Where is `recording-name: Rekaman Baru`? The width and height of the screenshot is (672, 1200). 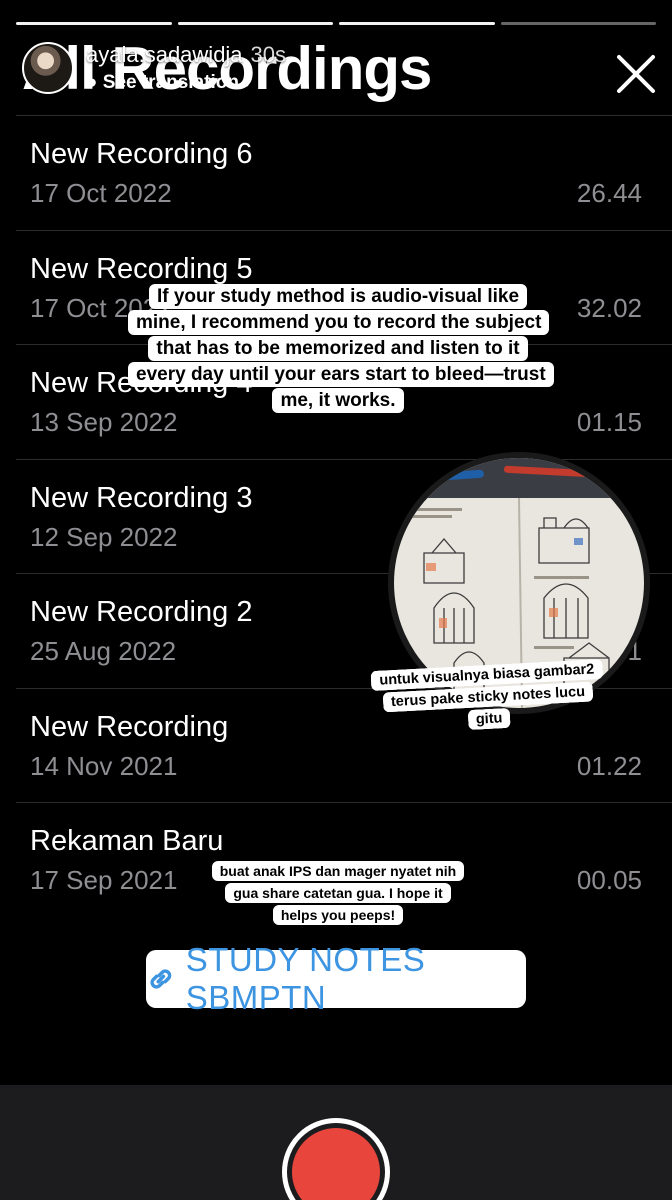 recording-name: Rekaman Baru is located at coordinates (127, 841).